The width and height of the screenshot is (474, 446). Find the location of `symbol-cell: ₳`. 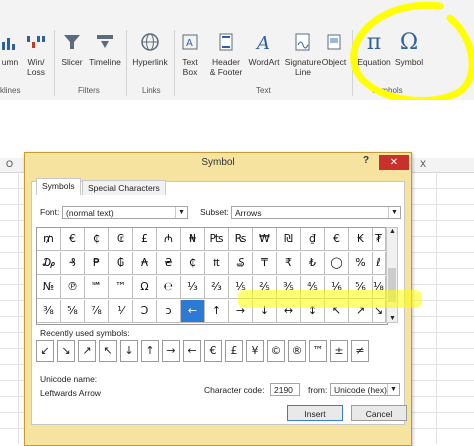

symbol-cell: ₳ is located at coordinates (145, 263).